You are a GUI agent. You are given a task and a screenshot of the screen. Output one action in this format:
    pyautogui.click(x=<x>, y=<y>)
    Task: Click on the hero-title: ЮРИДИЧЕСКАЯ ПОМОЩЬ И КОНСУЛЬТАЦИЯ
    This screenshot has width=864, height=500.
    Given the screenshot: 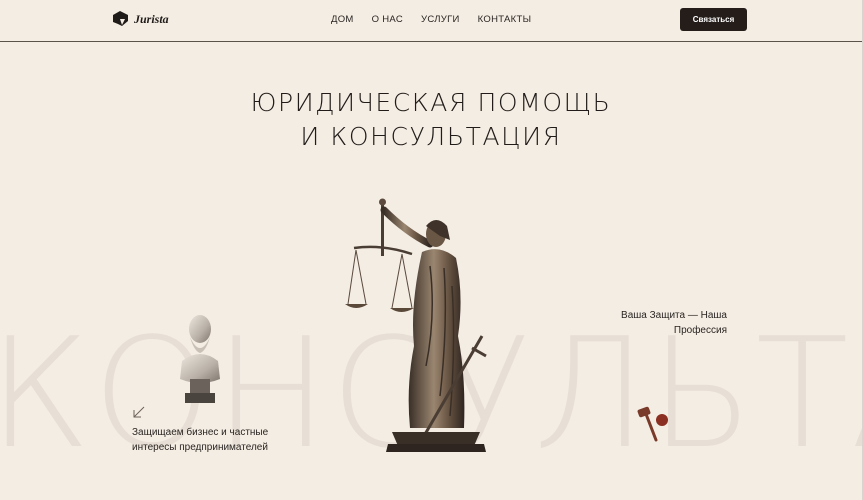 What is the action you would take?
    pyautogui.click(x=431, y=120)
    